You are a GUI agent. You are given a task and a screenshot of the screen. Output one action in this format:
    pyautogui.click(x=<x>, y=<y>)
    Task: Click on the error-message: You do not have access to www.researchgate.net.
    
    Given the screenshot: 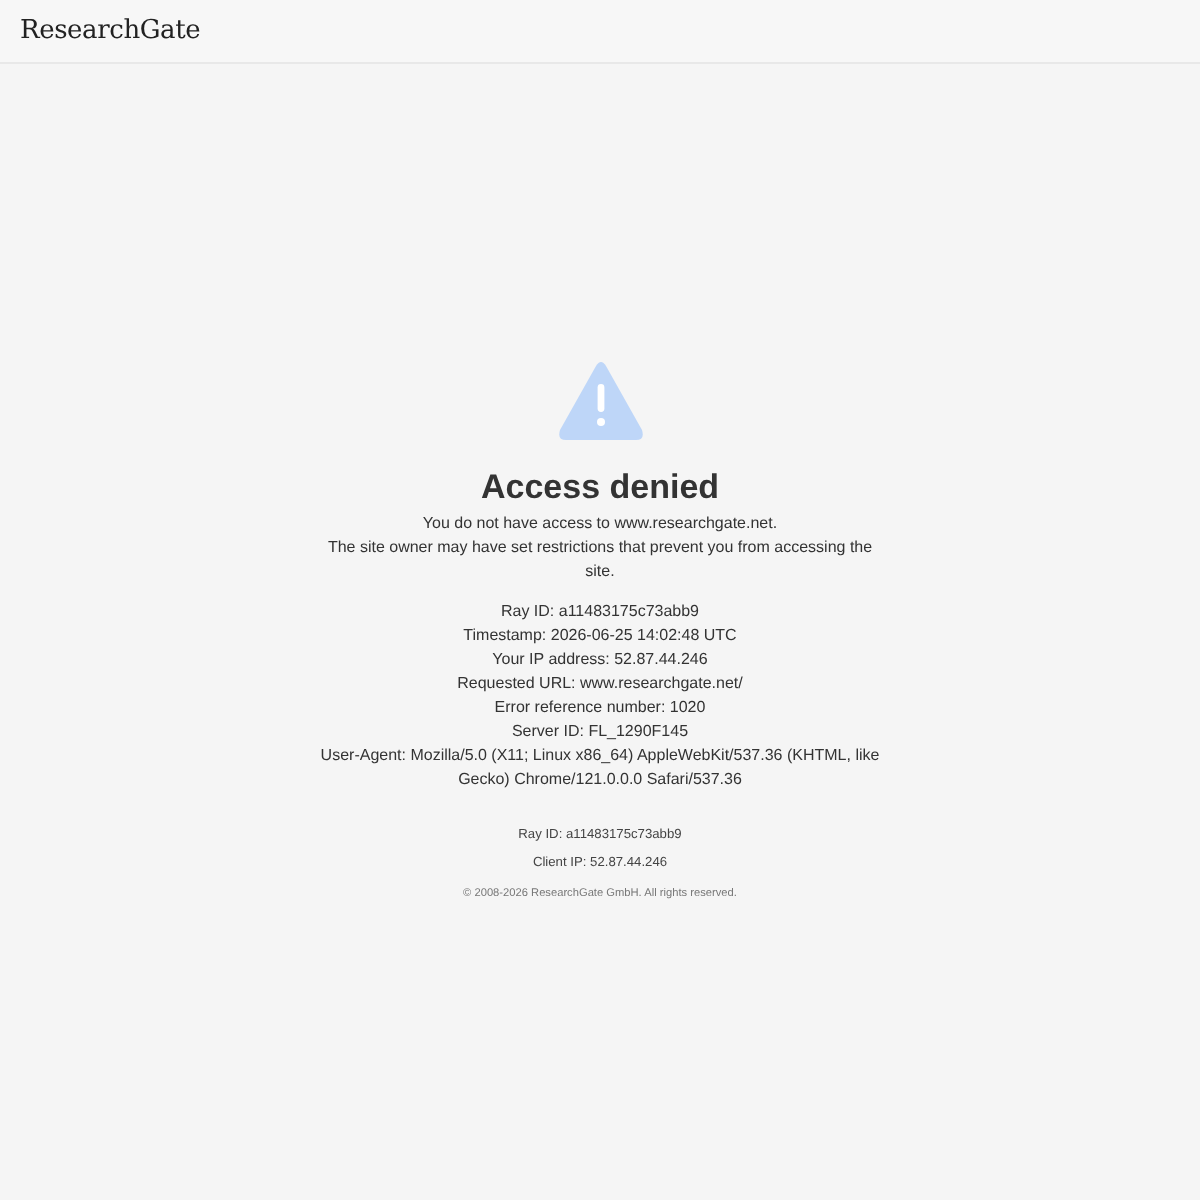 What is the action you would take?
    pyautogui.click(x=600, y=523)
    